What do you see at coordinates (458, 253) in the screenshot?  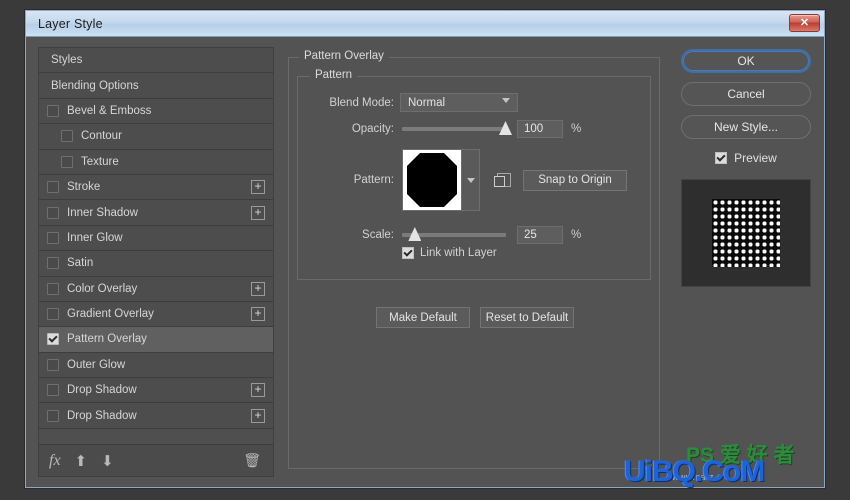 I see `link-with-layer-label: Link with Layer` at bounding box center [458, 253].